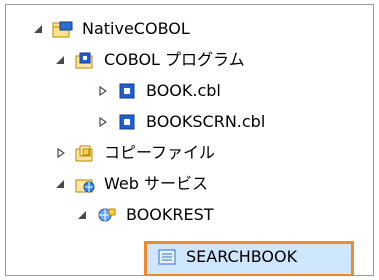 This screenshot has height=280, width=379. I want to click on tree-item-bookrest: BOOKREST, so click(145, 215).